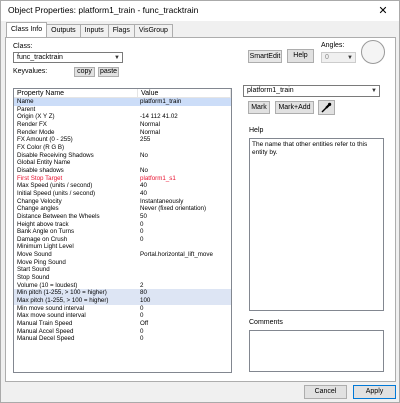  I want to click on eyedropper-icon, so click(326, 107).